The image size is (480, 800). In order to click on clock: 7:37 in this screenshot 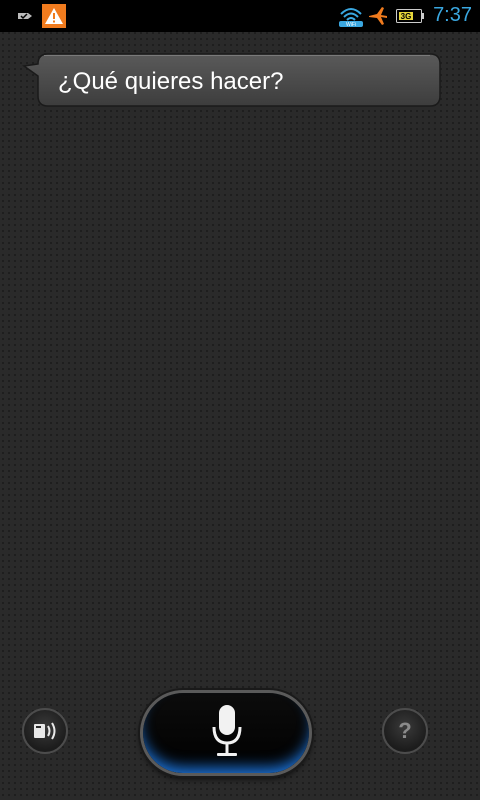, I will do `click(452, 15)`.